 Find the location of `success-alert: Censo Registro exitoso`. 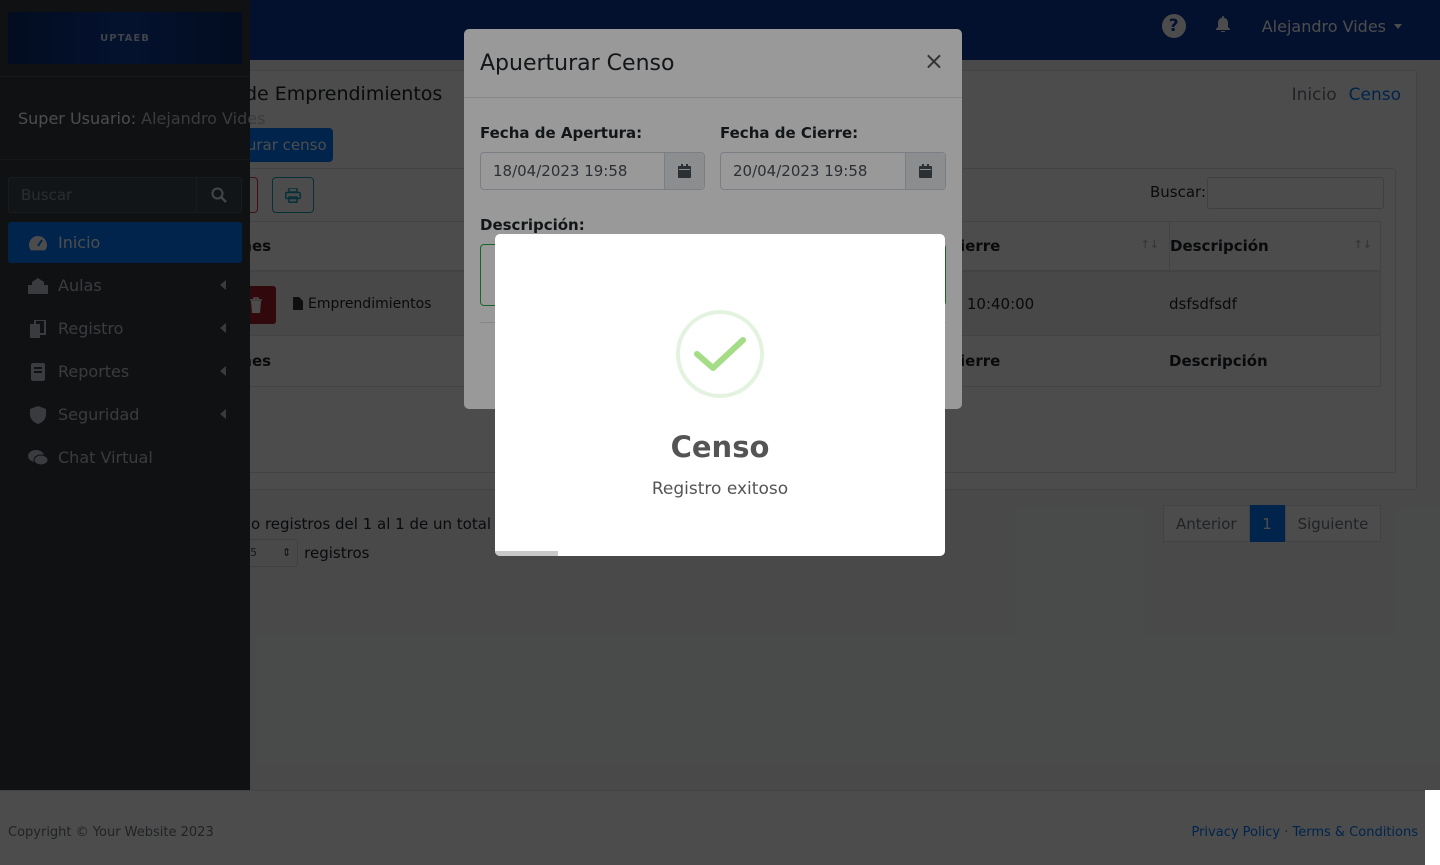

success-alert: Censo Registro exitoso is located at coordinates (720, 395).